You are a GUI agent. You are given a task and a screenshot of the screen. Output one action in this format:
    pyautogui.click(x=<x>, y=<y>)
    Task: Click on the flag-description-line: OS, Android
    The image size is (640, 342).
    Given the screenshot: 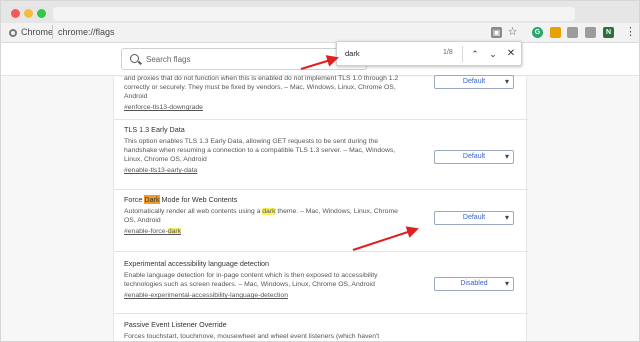 What is the action you would take?
    pyautogui.click(x=142, y=220)
    